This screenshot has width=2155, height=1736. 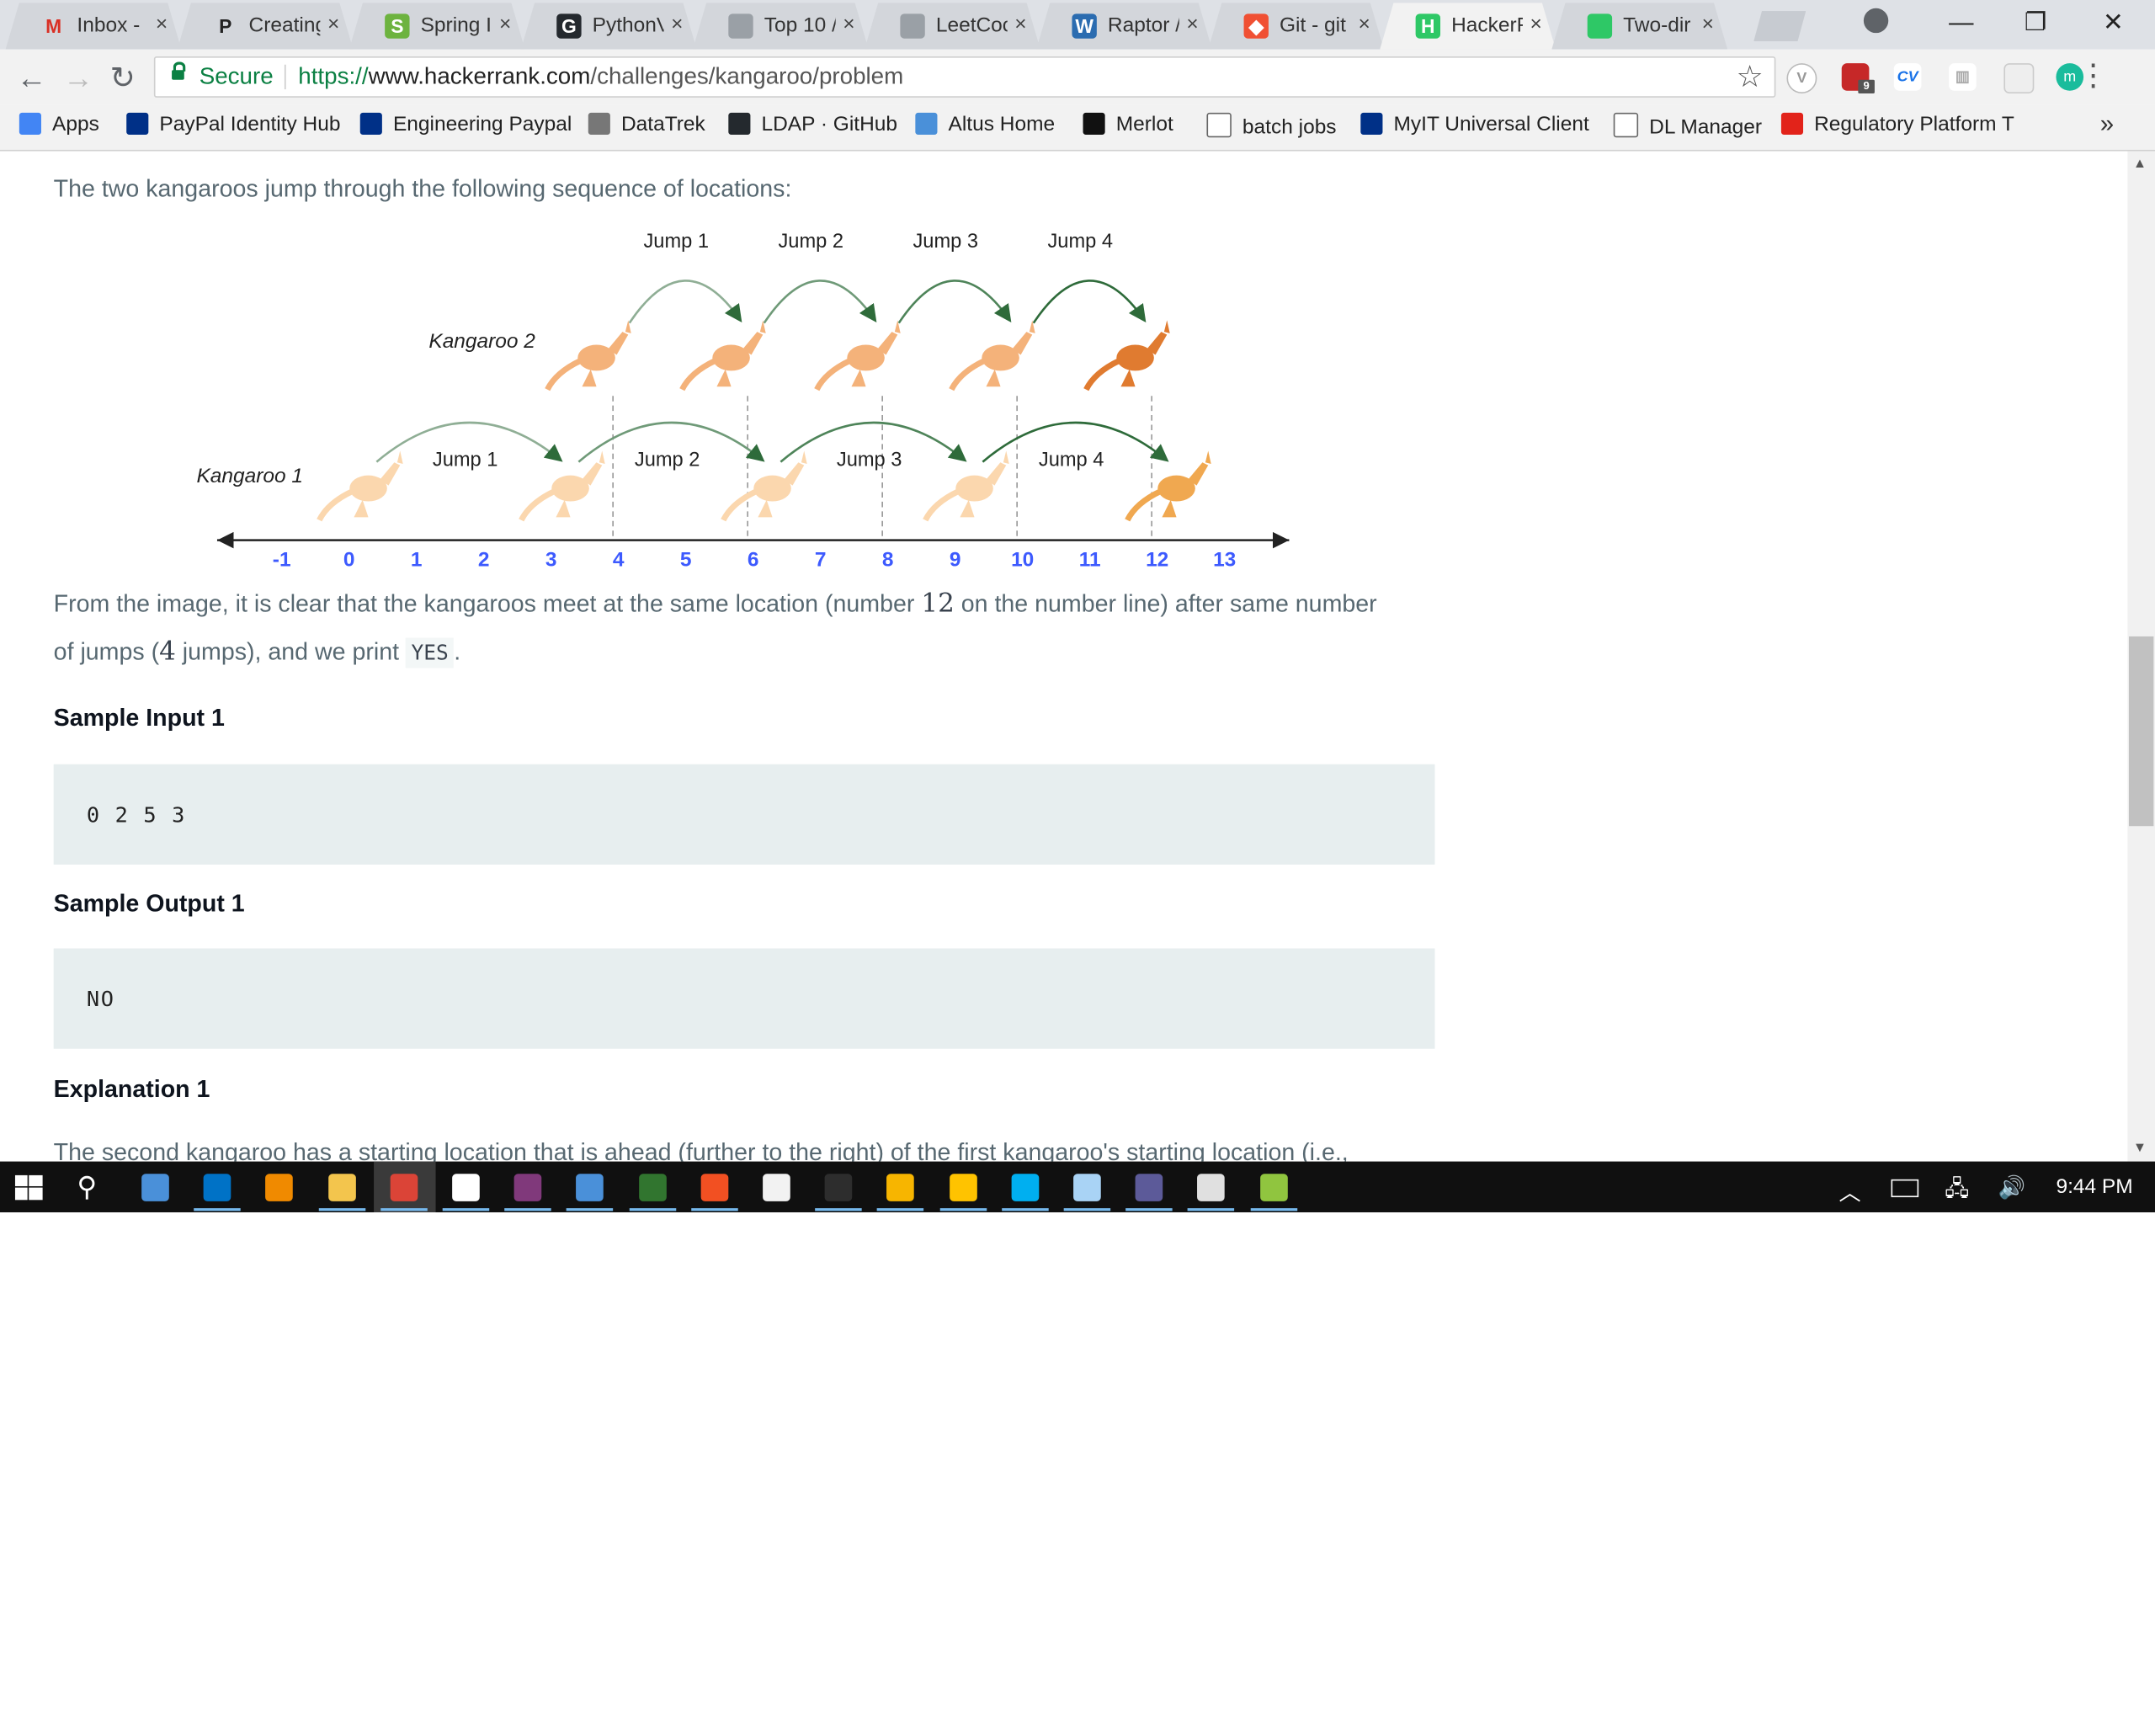 What do you see at coordinates (465, 127) in the screenshot?
I see `bookmark-engineering-paypal: Engineering Paypal` at bounding box center [465, 127].